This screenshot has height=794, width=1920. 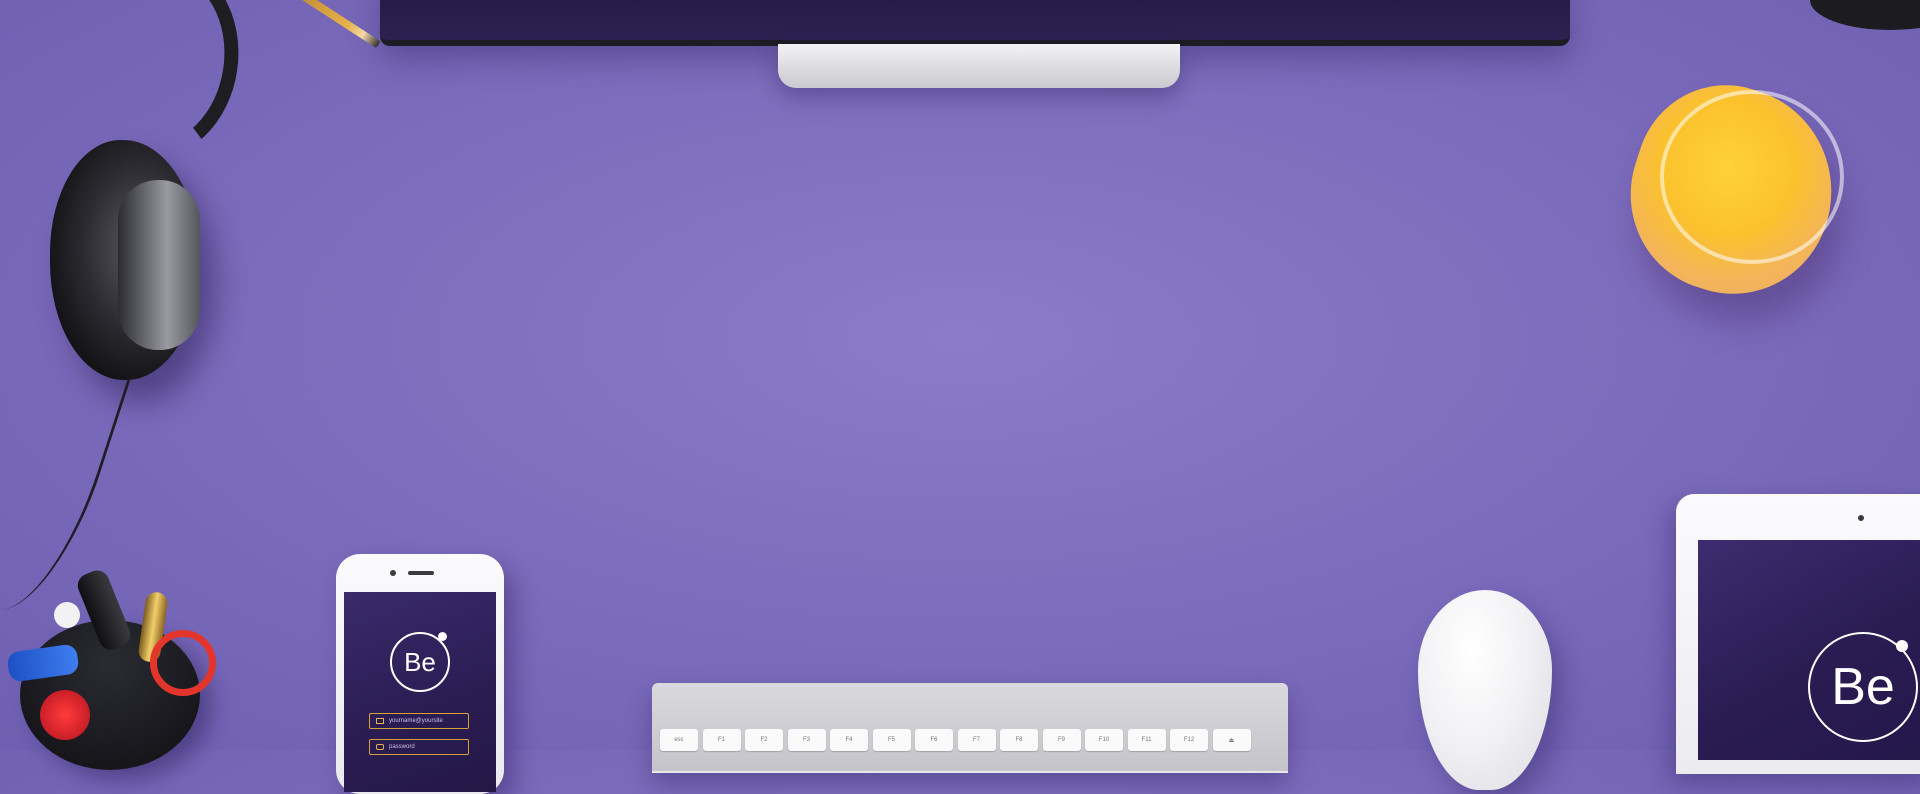 I want to click on phone-screen: Be yourname@yoursite password, so click(x=420, y=692).